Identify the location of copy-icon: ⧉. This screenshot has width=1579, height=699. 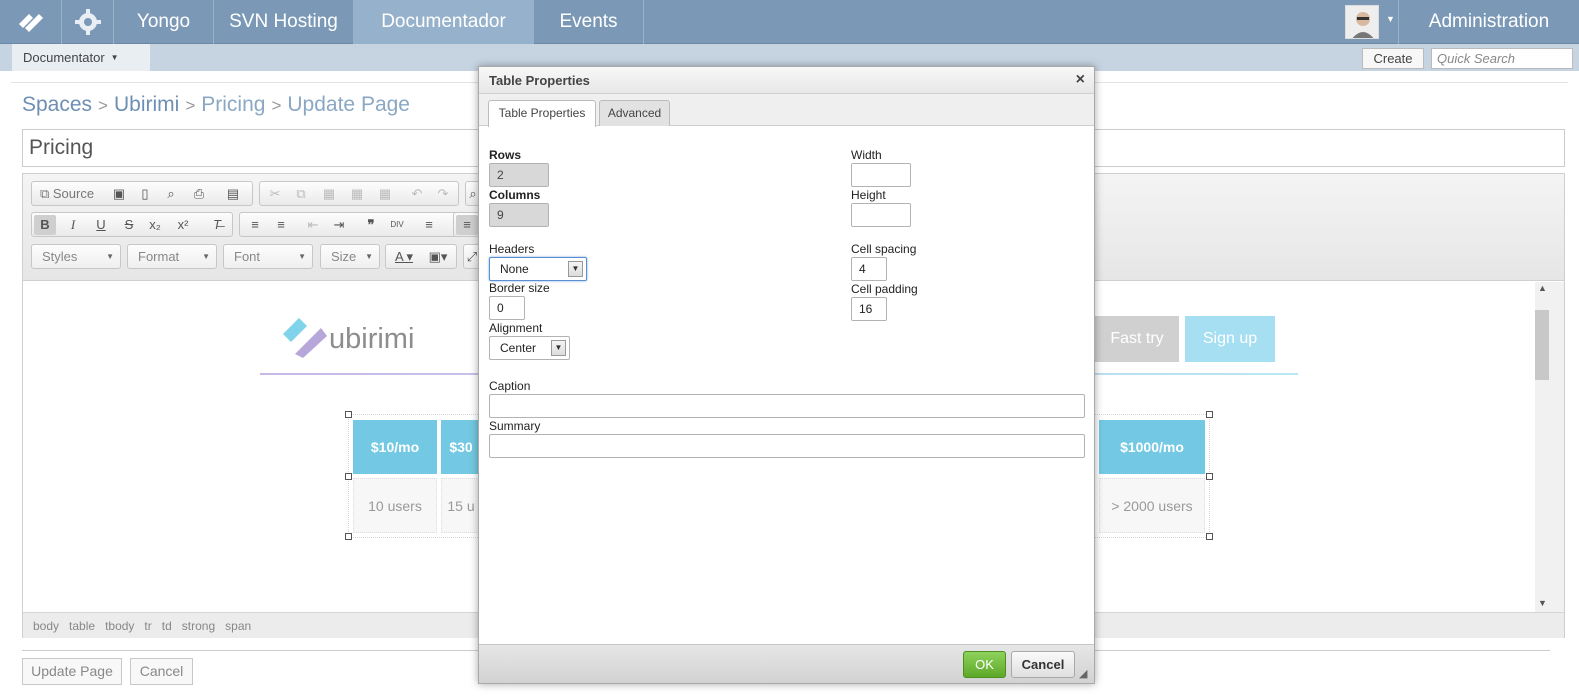
(301, 194).